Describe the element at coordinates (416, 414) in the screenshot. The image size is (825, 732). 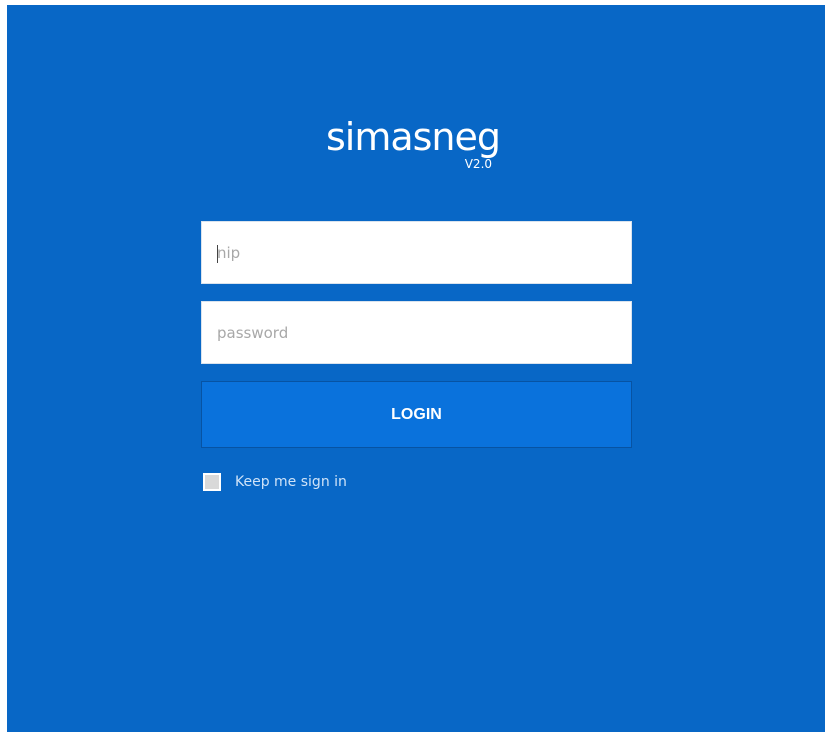
I see `login-button: LOGIN` at that location.